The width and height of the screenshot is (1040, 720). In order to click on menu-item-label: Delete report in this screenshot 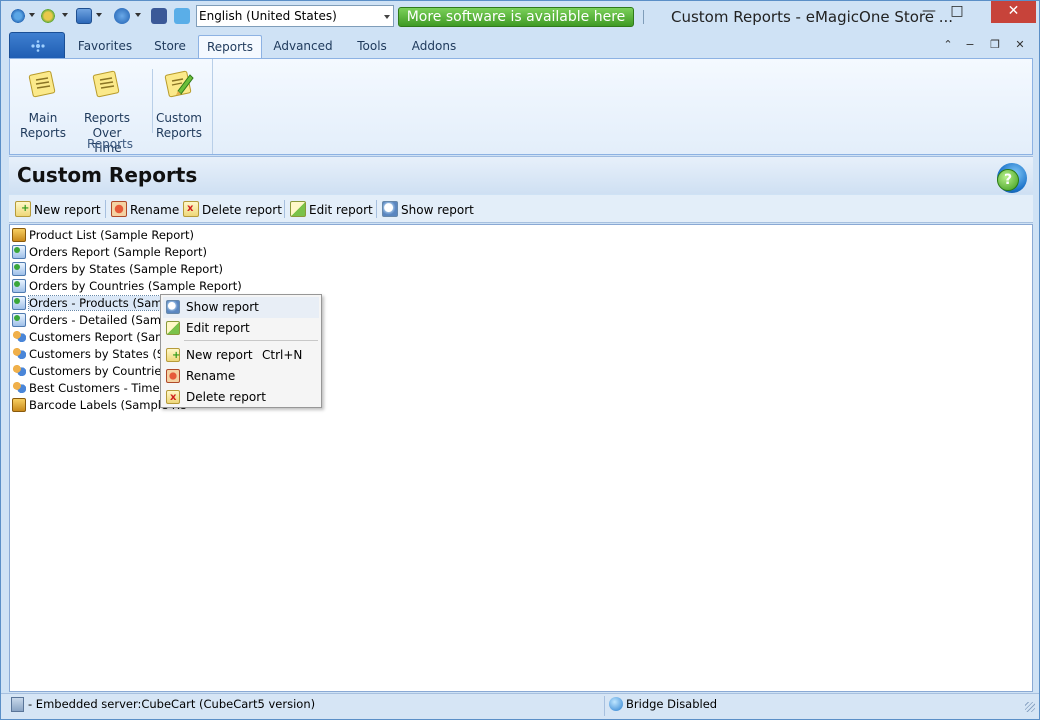, I will do `click(226, 397)`.